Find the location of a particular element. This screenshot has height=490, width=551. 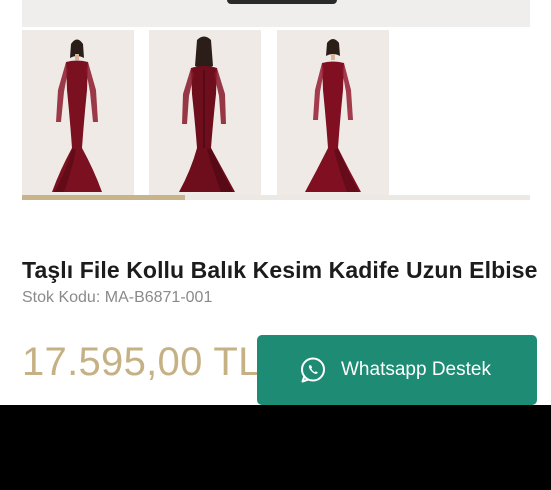

whatsapp-icon is located at coordinates (313, 370).